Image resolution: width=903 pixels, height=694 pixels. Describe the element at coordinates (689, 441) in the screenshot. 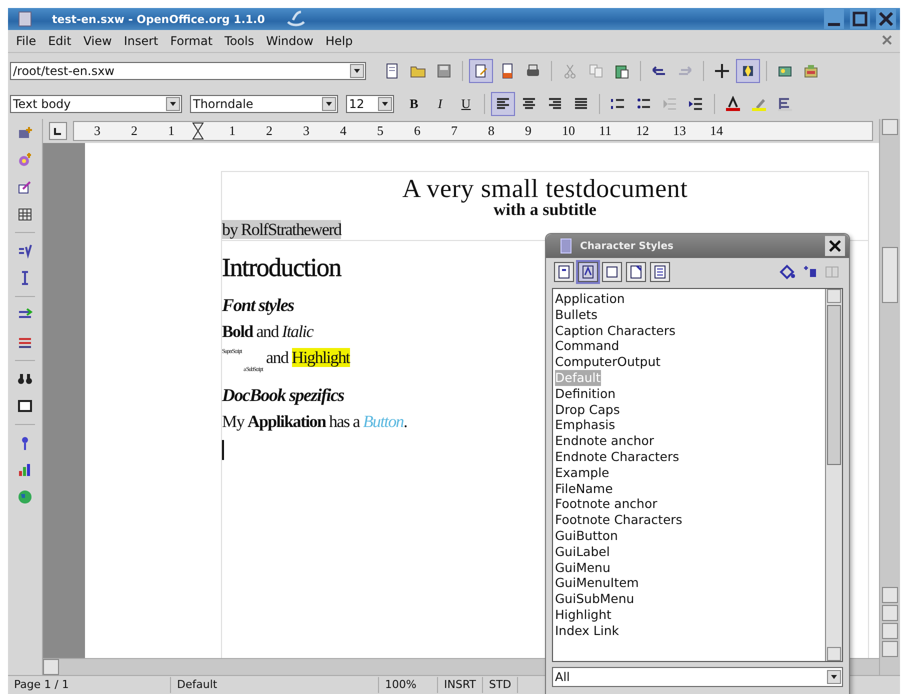

I see `style-list-item: Endnote anchor` at that location.